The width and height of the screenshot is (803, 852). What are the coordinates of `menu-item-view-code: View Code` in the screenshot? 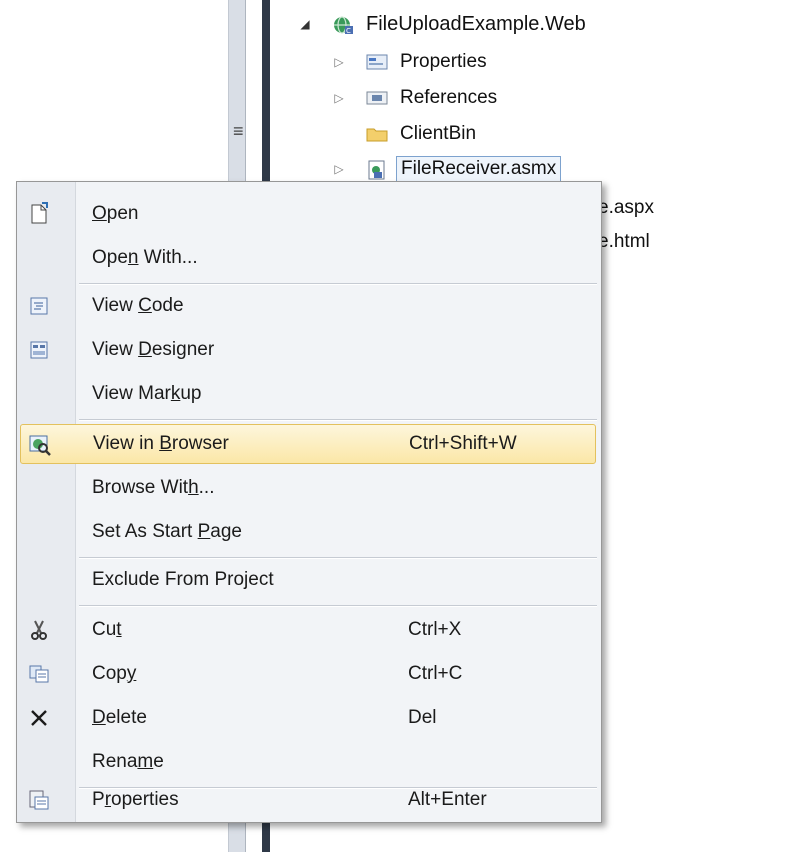 It's located at (308, 306).